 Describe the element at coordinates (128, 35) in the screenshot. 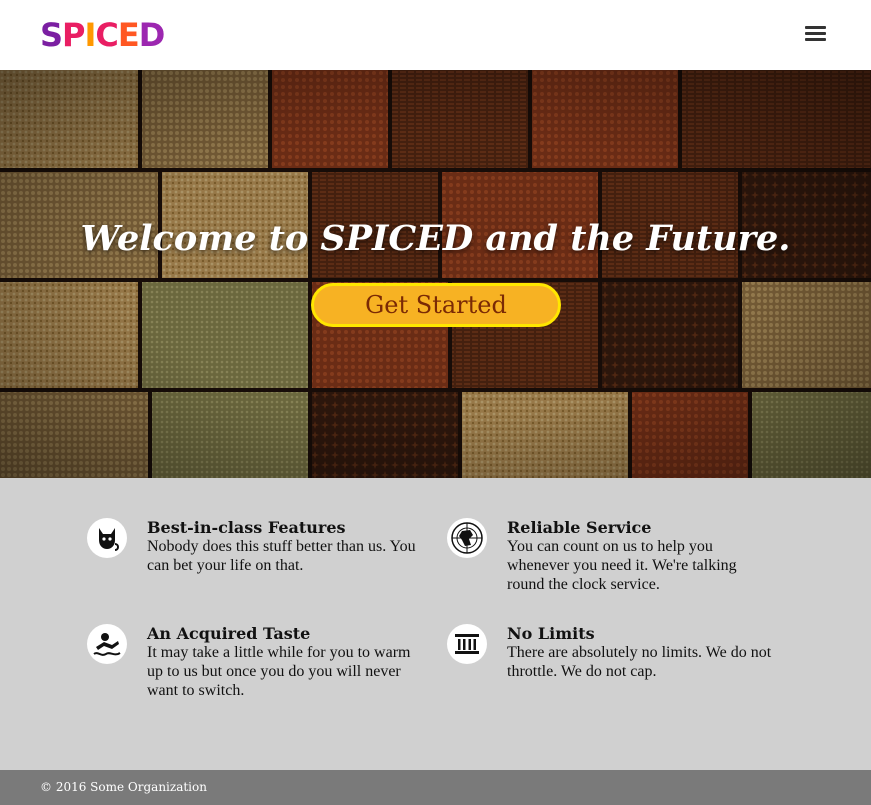

I see `logo-letter-e: E` at that location.